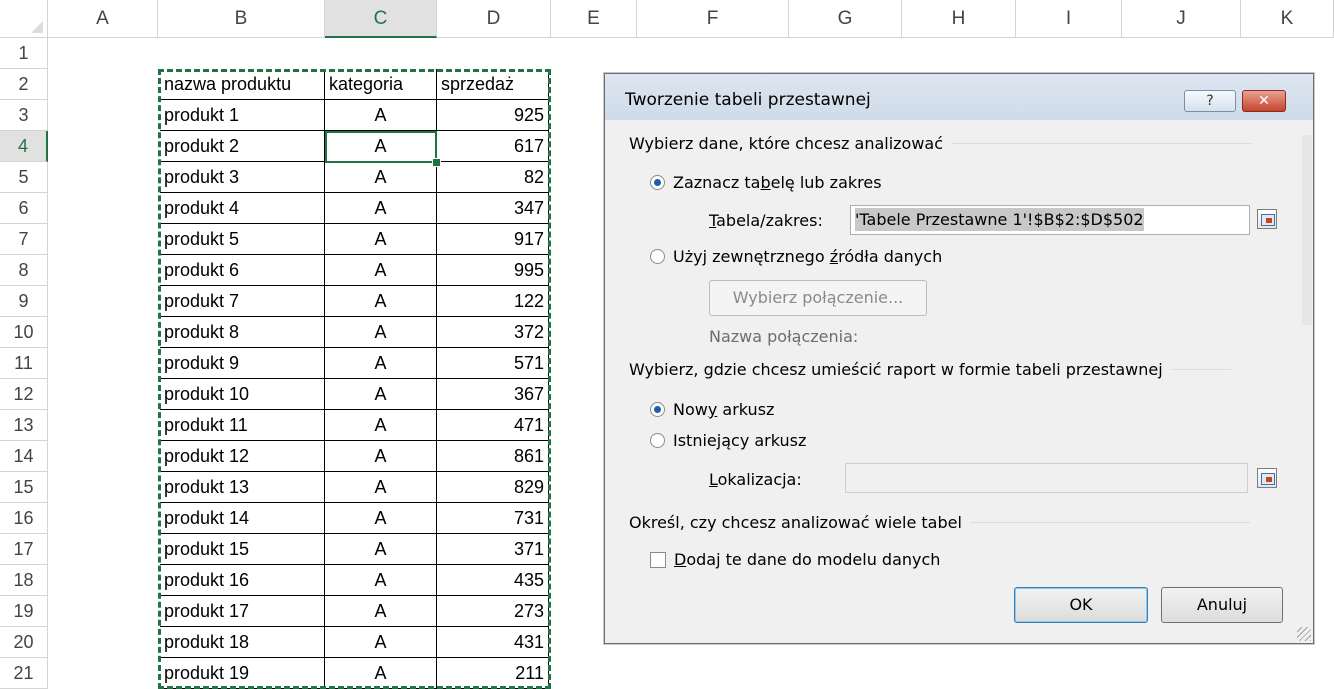 The image size is (1334, 689). What do you see at coordinates (493, 580) in the screenshot?
I see `table-cell: 435` at bounding box center [493, 580].